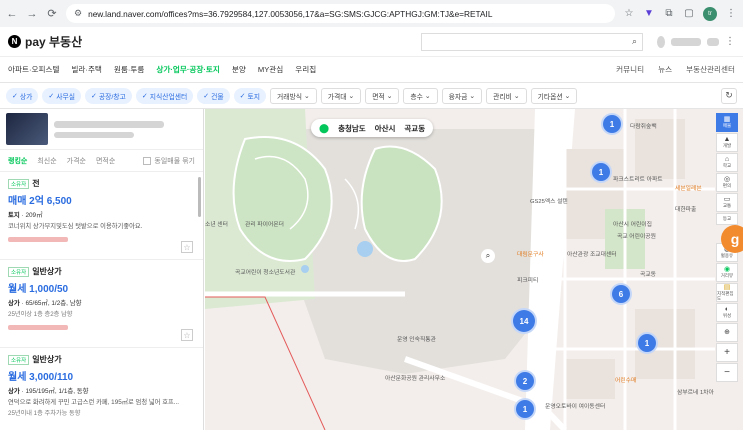 The image size is (743, 430). Describe the element at coordinates (727, 272) in the screenshot. I see `tool-street-view: ◉ 거리뷰` at that location.